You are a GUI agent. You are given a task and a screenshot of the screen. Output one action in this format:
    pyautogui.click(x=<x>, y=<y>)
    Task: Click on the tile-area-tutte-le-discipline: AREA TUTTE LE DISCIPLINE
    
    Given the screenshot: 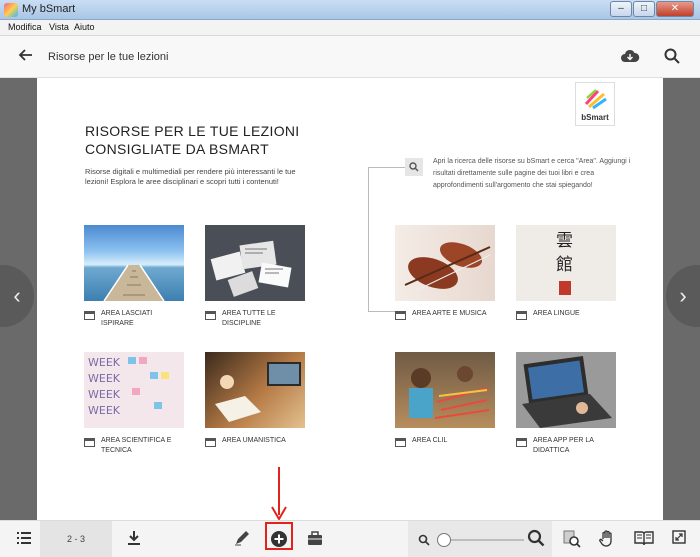 What is the action you would take?
    pyautogui.click(x=255, y=276)
    